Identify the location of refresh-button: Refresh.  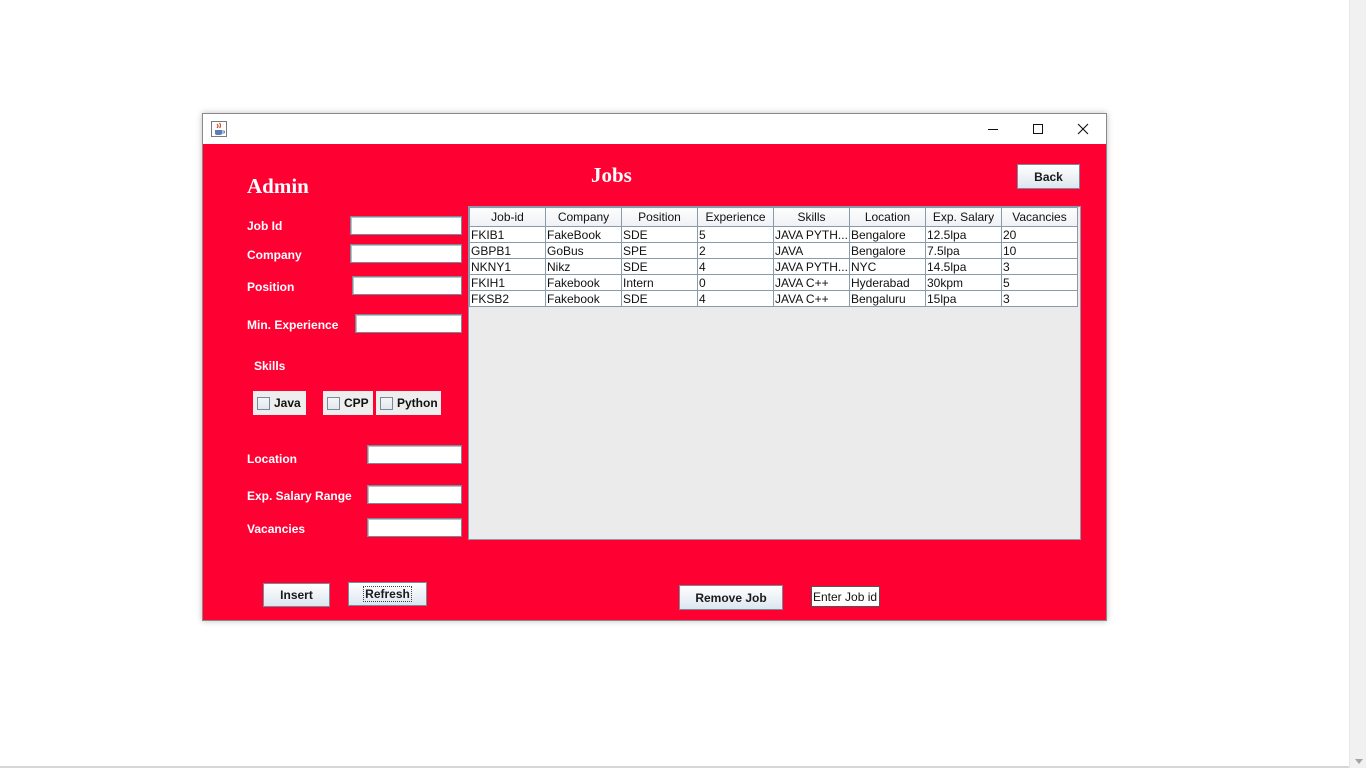
(387, 594).